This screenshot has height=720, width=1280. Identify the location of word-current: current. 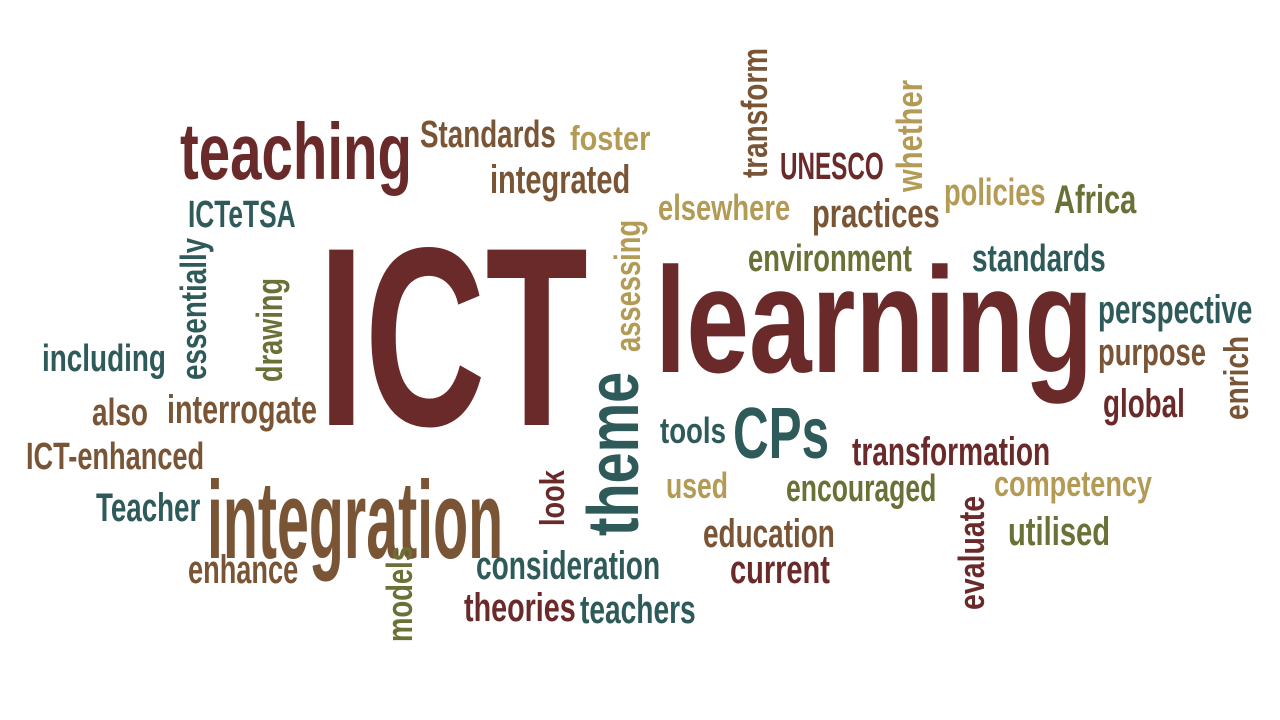
(780, 570).